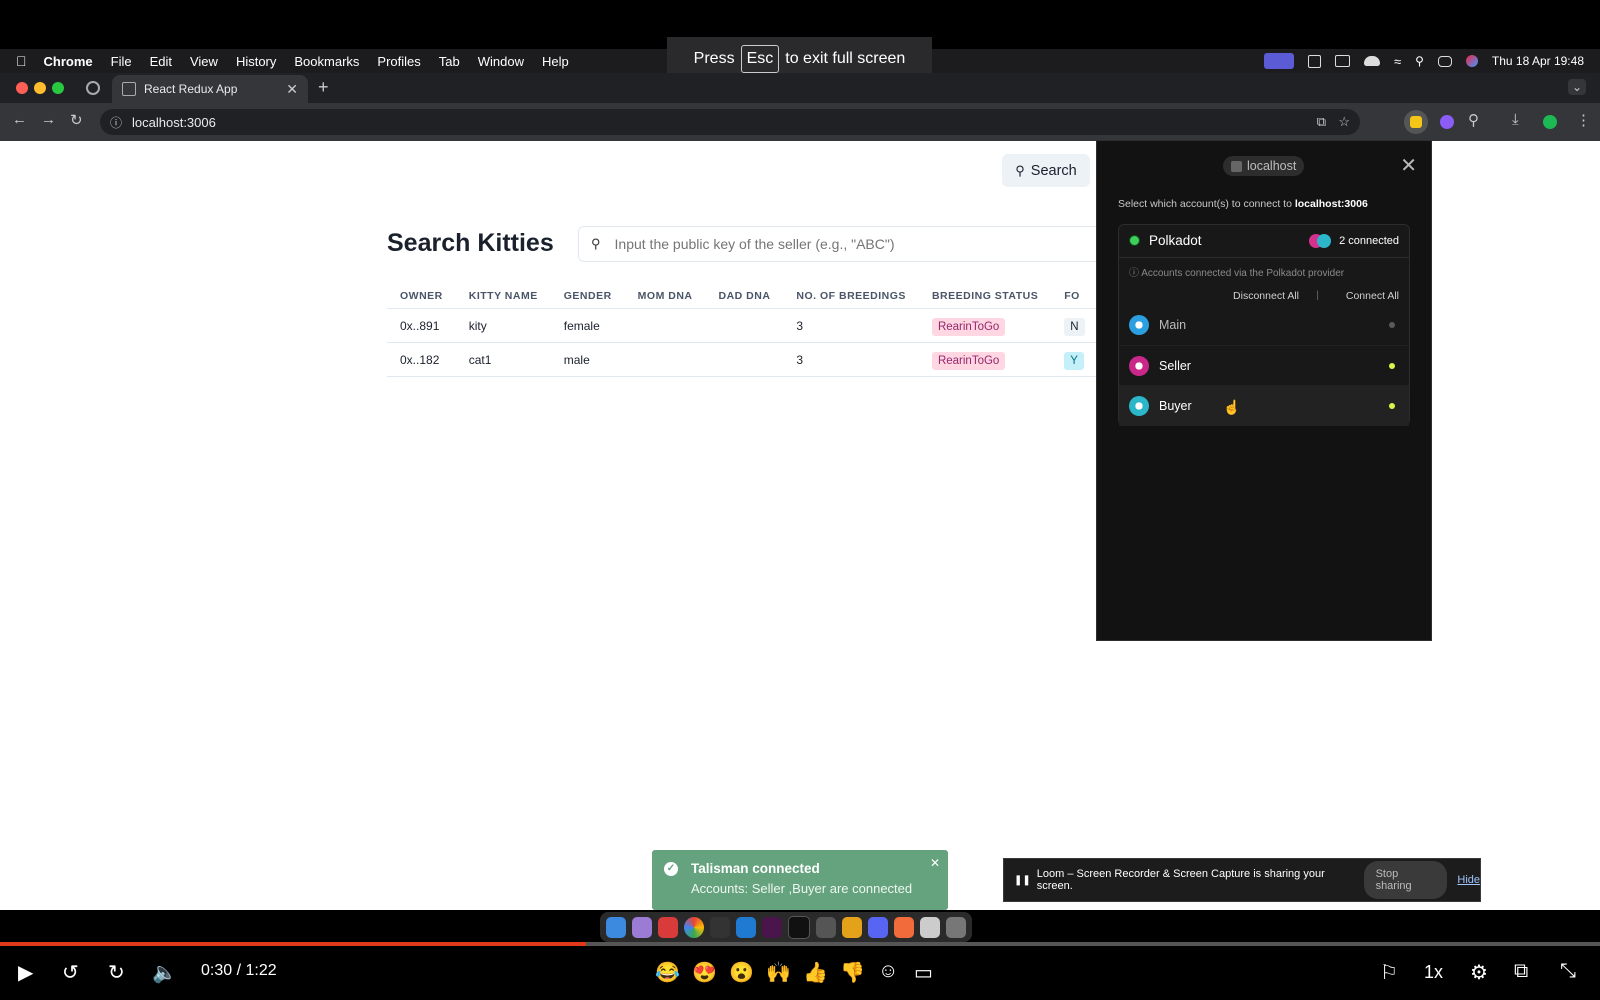 The height and width of the screenshot is (1000, 1600). Describe the element at coordinates (1408, 165) in the screenshot. I see `close-icon: ✕` at that location.